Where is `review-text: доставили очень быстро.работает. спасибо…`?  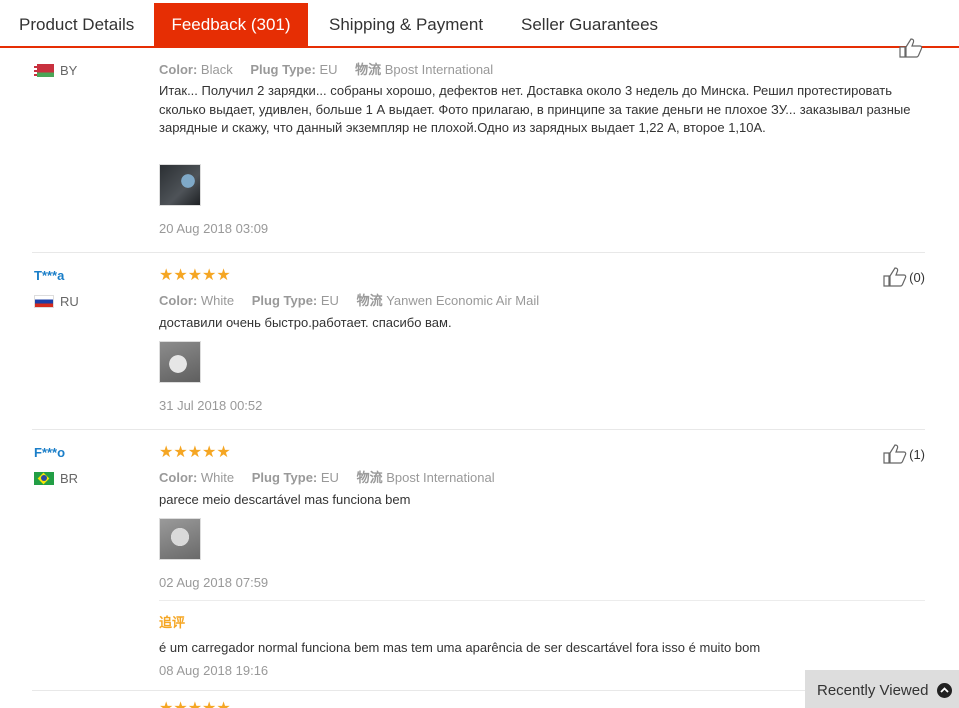
review-text: доставили очень быстро.работает. спасибо… is located at coordinates (305, 322).